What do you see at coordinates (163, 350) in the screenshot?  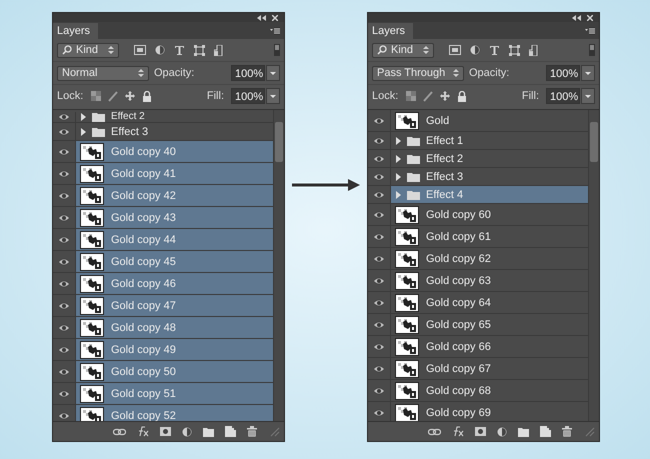 I see `layer-row: Gold copy 49` at bounding box center [163, 350].